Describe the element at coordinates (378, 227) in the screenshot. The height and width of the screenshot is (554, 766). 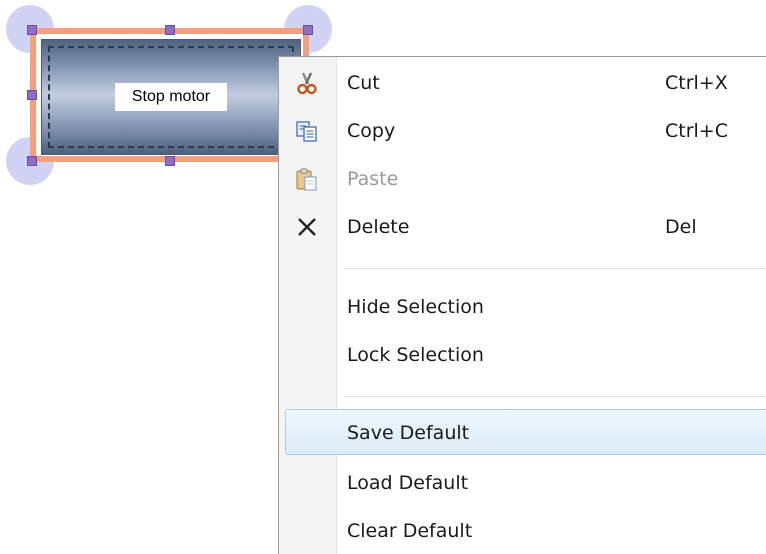
I see `menu-item-label: Delete` at that location.